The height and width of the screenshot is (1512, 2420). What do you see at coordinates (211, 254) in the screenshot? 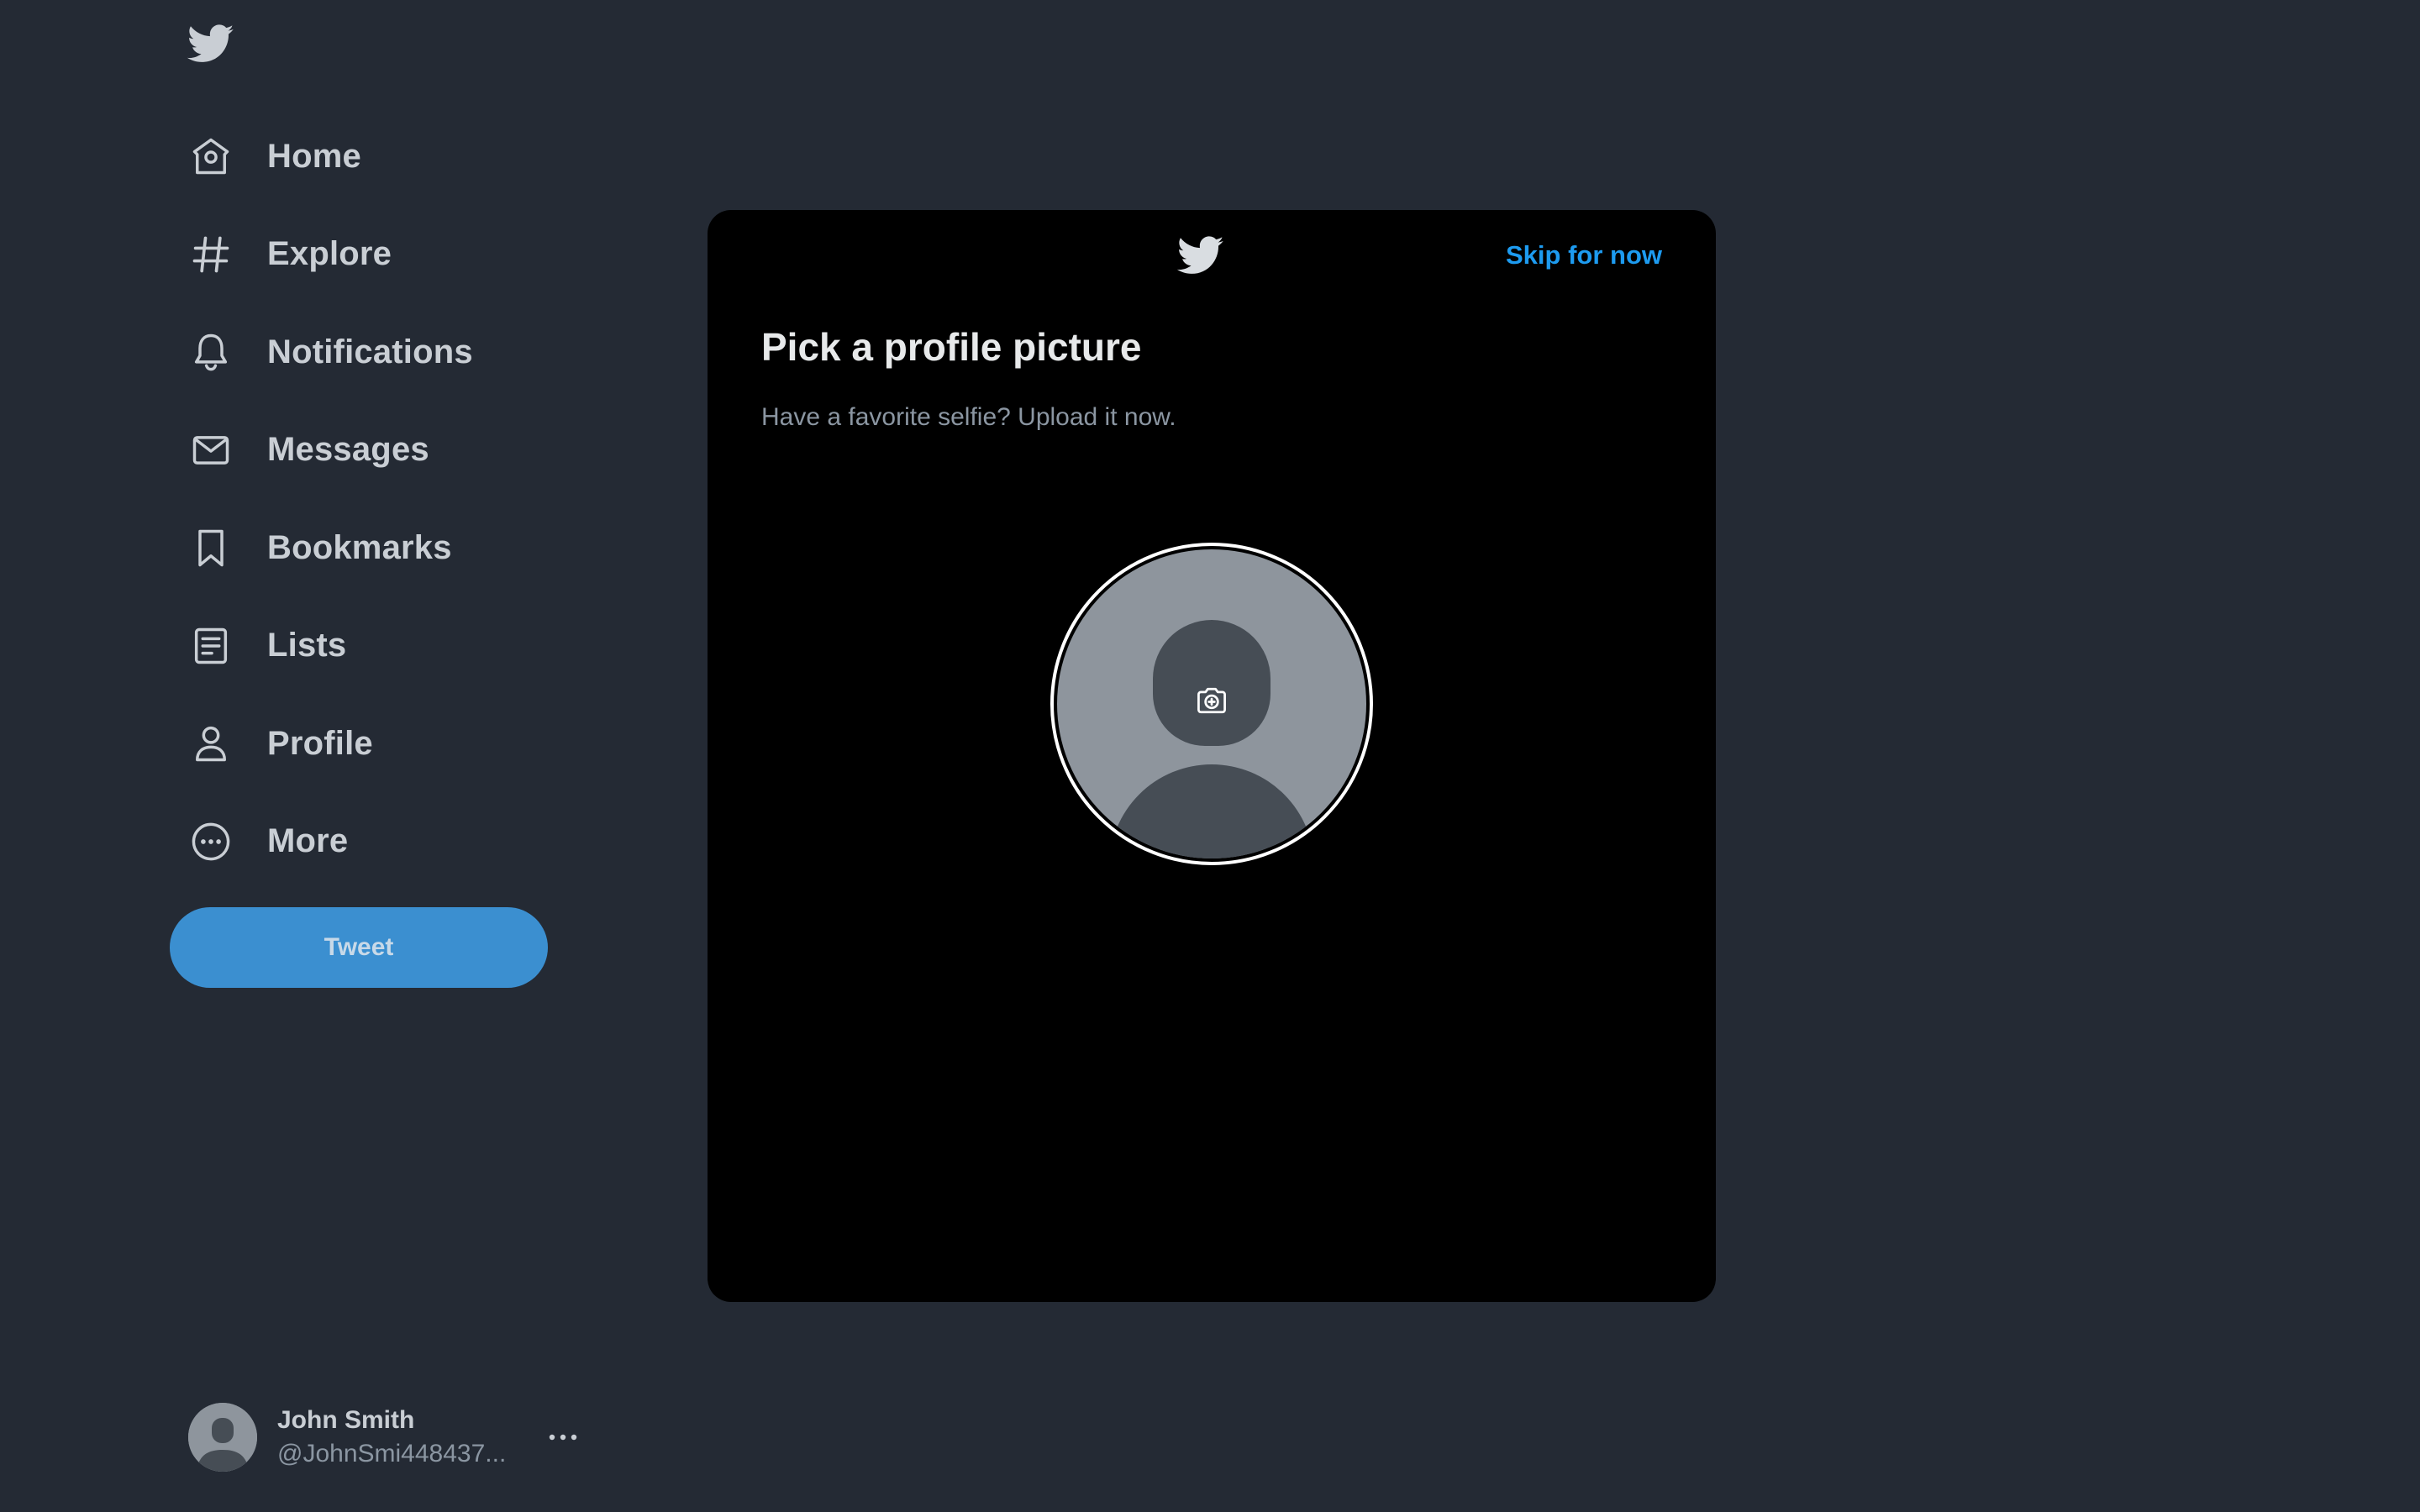
I see `hashtag-icon` at bounding box center [211, 254].